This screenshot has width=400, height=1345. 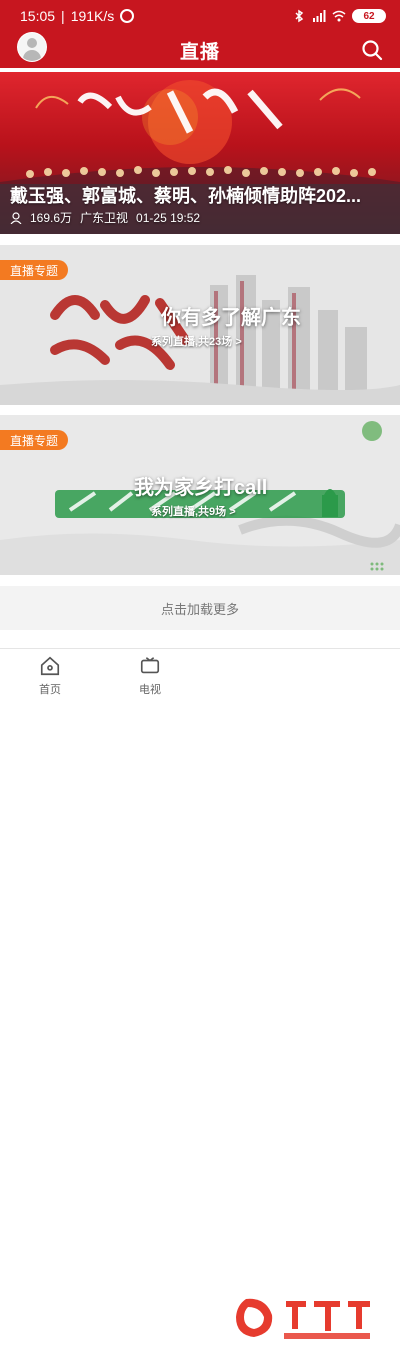 I want to click on status-bar: 15:05 | 191K/s 62, so click(x=200, y=16).